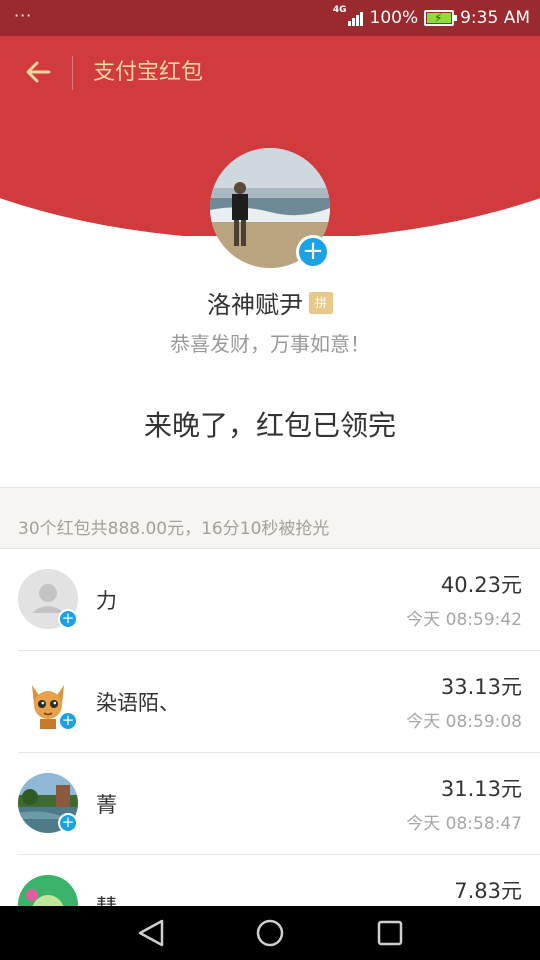 This screenshot has width=540, height=960. What do you see at coordinates (321, 302) in the screenshot?
I see `pinyin-badge: 拼` at bounding box center [321, 302].